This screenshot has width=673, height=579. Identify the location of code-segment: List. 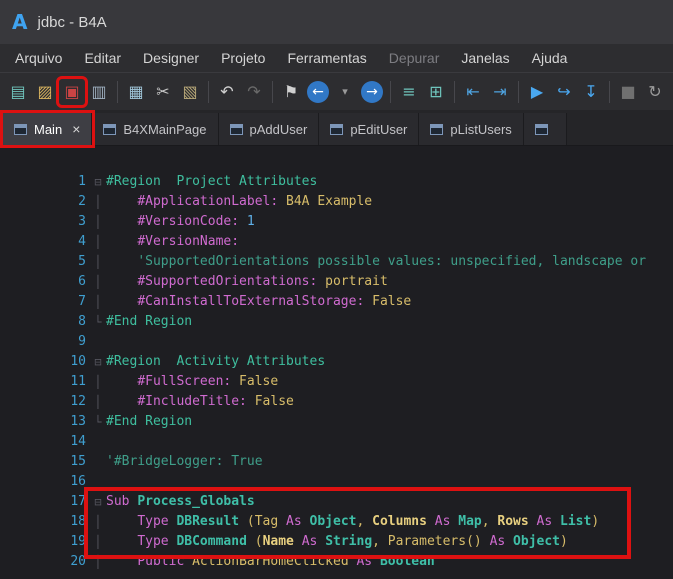
(576, 521).